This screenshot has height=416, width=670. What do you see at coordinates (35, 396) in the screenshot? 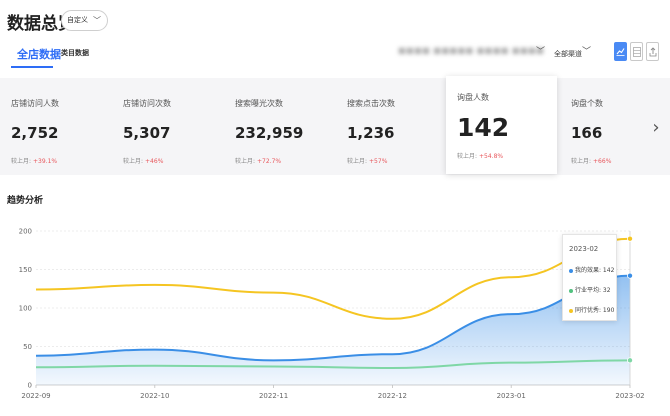
I see `x-tick-label: 2022-09` at bounding box center [35, 396].